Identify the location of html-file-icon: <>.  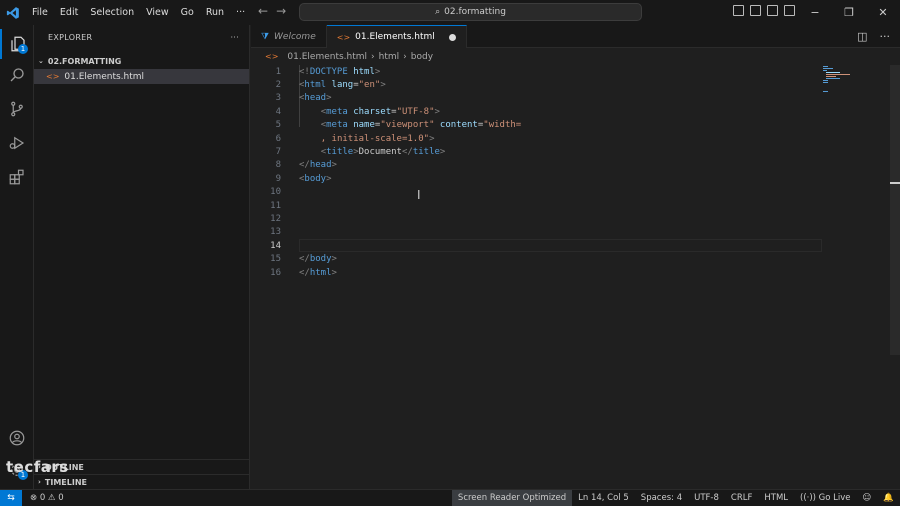
(272, 56).